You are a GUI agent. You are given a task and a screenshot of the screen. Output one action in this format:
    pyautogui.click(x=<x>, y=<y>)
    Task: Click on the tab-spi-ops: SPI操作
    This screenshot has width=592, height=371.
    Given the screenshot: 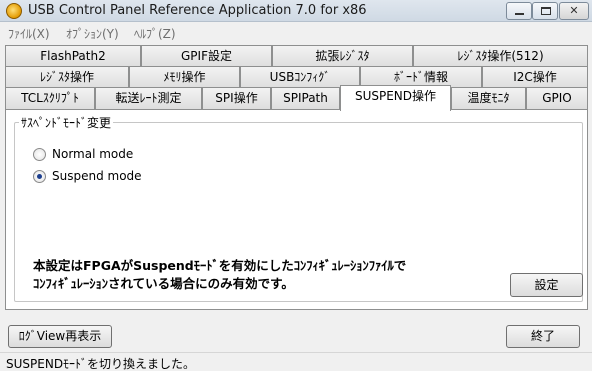 What is the action you would take?
    pyautogui.click(x=236, y=98)
    